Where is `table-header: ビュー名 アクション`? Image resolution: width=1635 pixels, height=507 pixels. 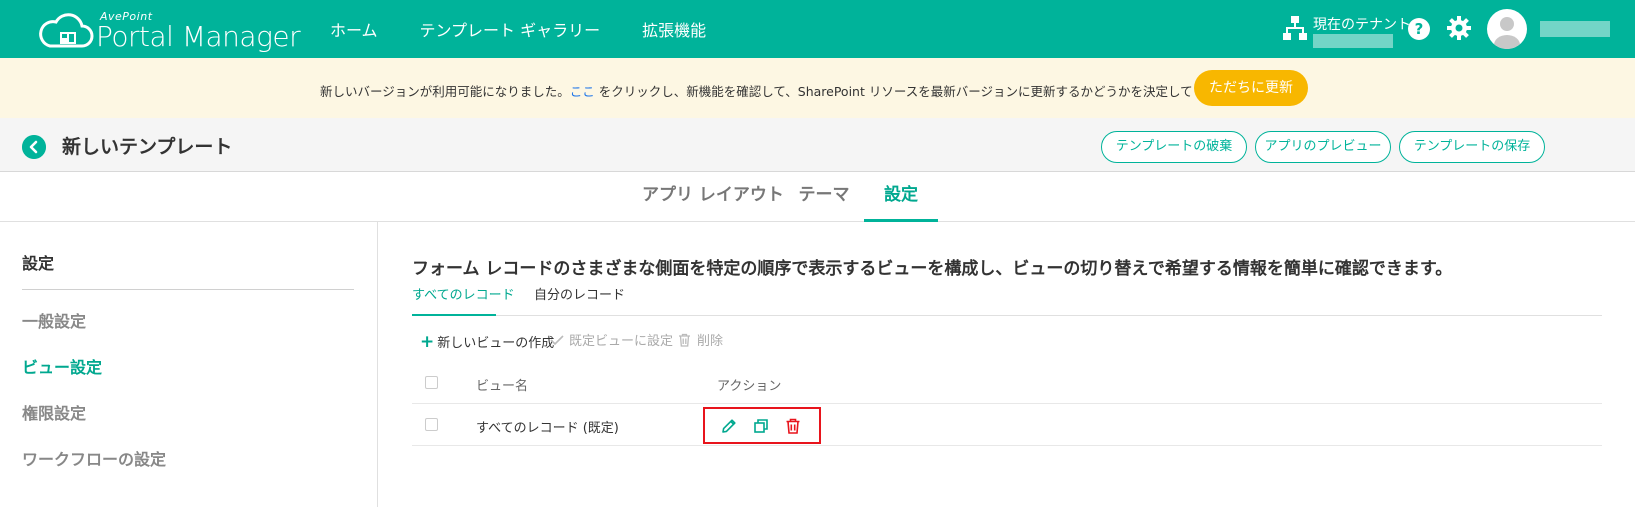 table-header: ビュー名 アクション is located at coordinates (1007, 383).